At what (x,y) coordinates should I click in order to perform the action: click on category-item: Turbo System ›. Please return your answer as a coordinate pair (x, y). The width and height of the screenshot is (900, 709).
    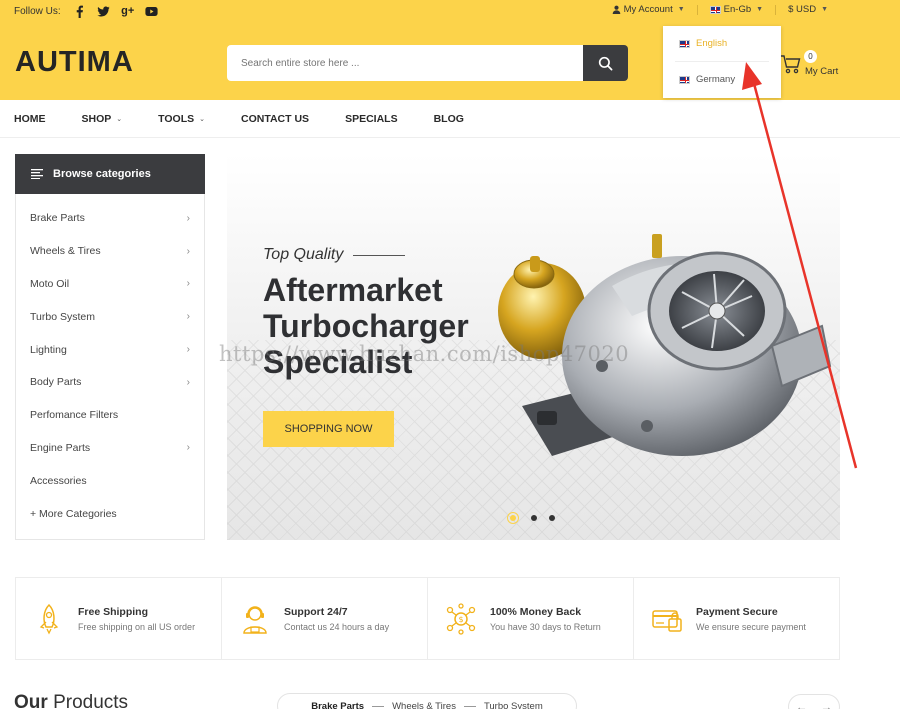
    Looking at the image, I should click on (110, 316).